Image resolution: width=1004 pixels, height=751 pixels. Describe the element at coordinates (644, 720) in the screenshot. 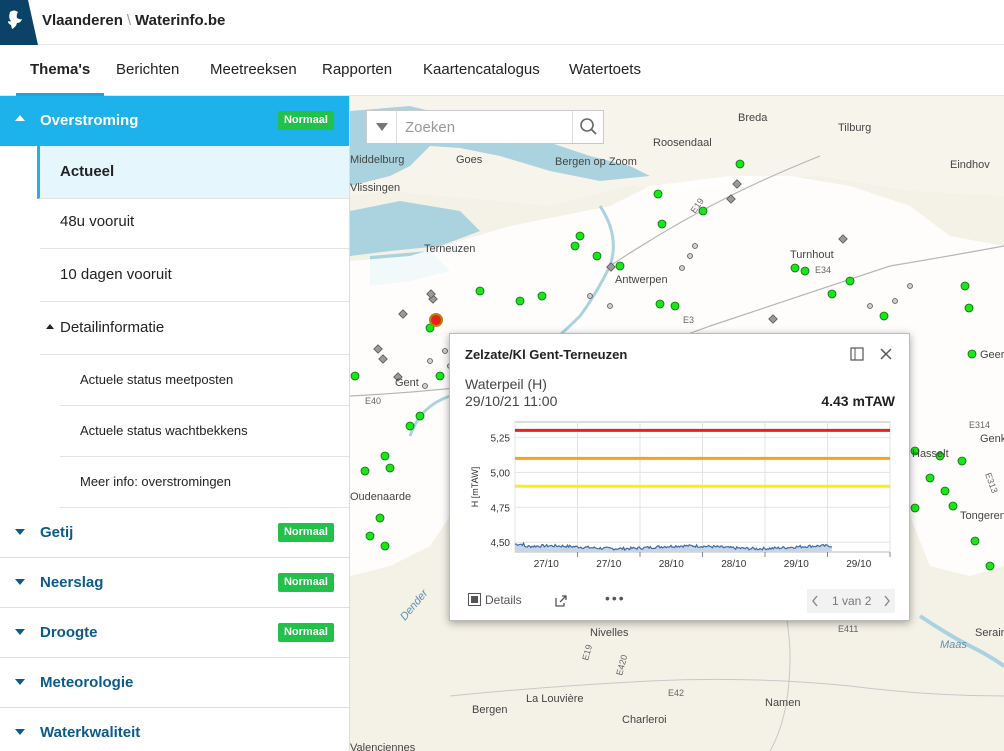

I see `map-label-charleroi: Charleroi` at that location.